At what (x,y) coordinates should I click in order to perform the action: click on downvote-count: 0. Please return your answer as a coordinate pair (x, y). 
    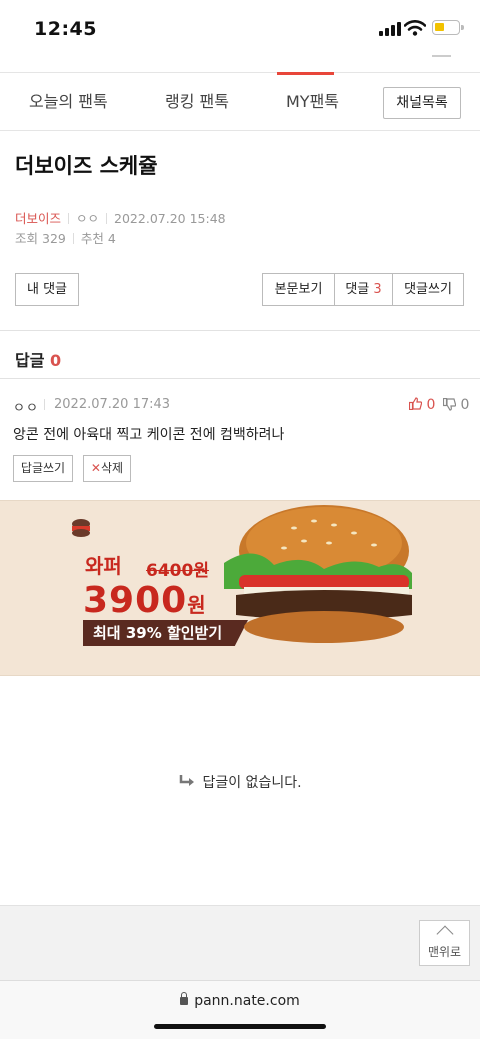
    Looking at the image, I should click on (465, 405).